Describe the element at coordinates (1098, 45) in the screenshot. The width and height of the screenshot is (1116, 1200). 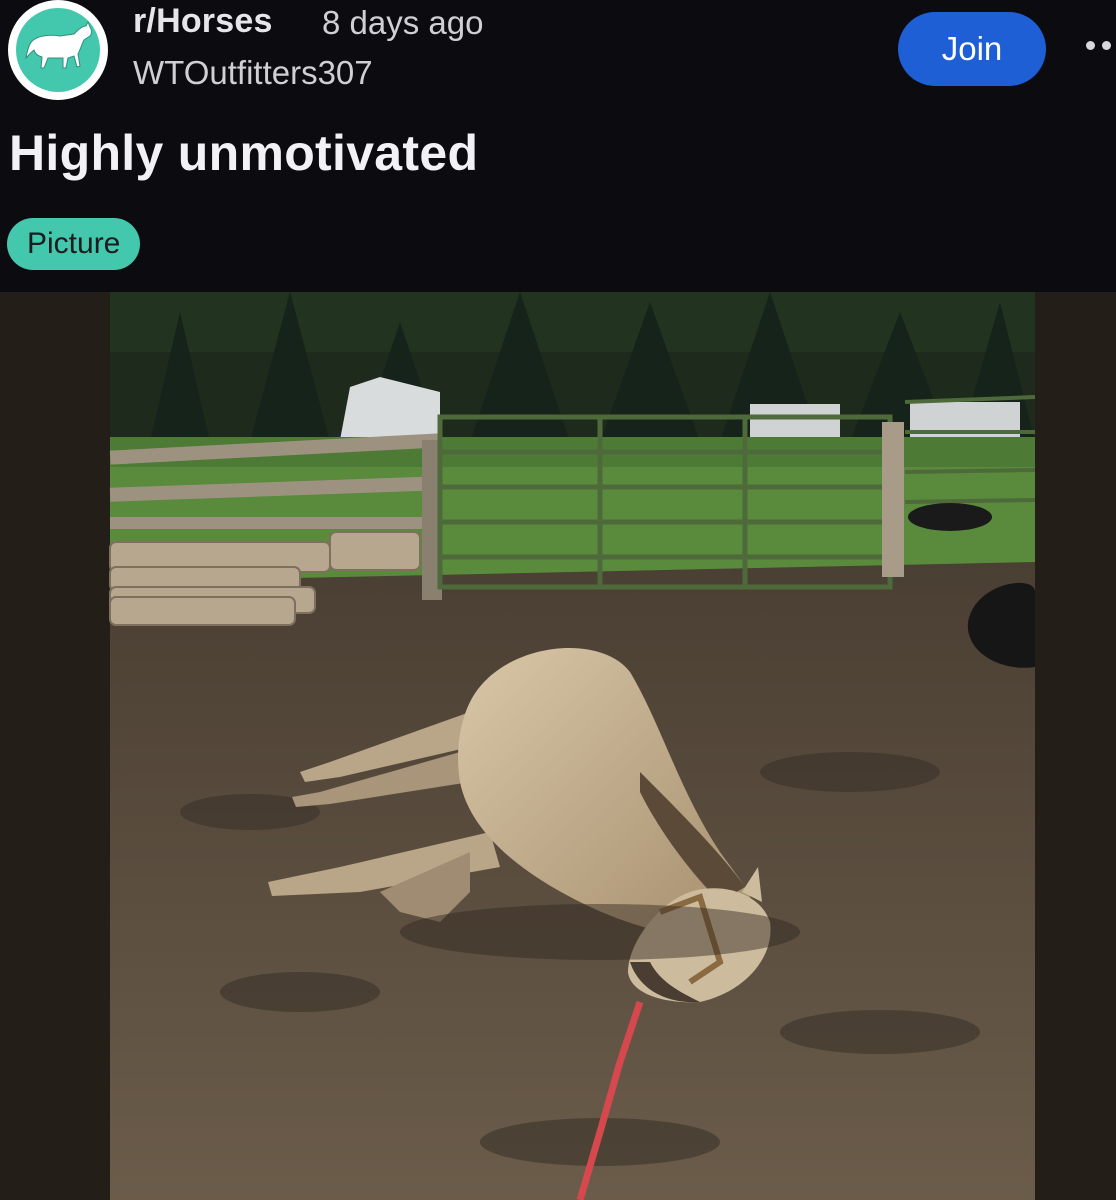
I see `more-options-icon` at that location.